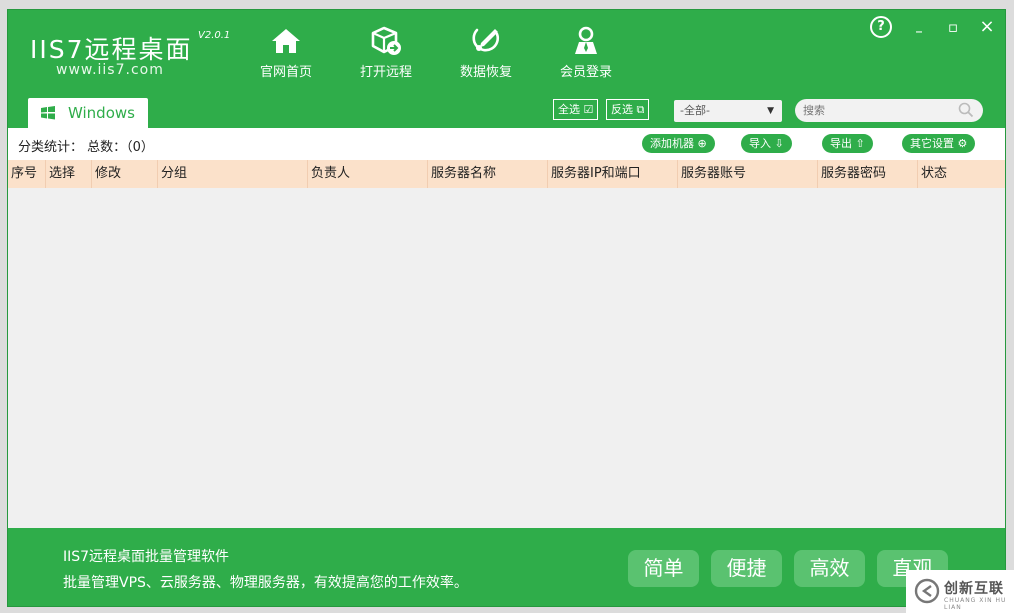 This screenshot has height=613, width=1014. I want to click on column-header-password: 服务器密码, so click(867, 174).